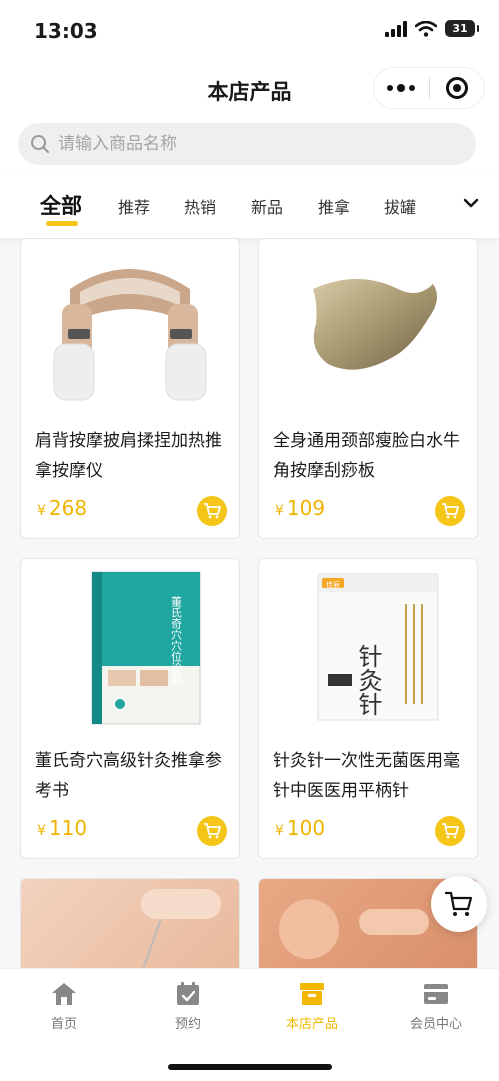 This screenshot has width=499, height=1081. What do you see at coordinates (128, 456) in the screenshot?
I see `product-title: 肩背按摩披肩揉捏加热推拿按摩仪` at bounding box center [128, 456].